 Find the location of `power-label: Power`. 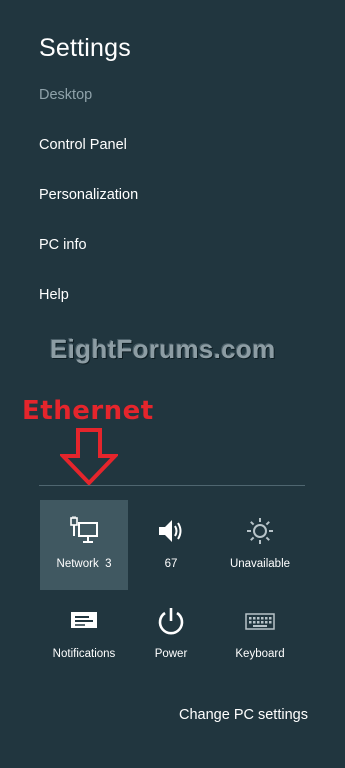

power-label: Power is located at coordinates (171, 654).